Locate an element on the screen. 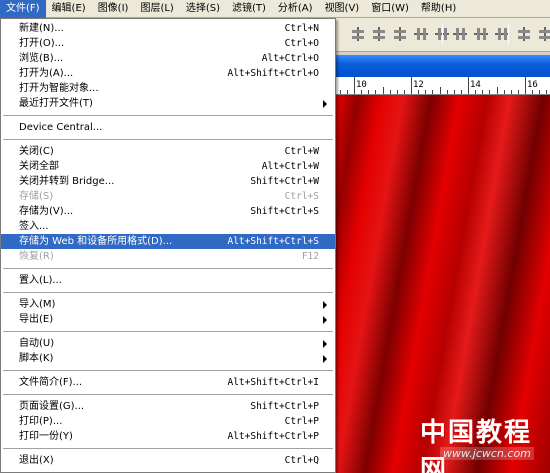 The image size is (550, 473). menu-item-1: 编辑(E) is located at coordinates (69, 9).